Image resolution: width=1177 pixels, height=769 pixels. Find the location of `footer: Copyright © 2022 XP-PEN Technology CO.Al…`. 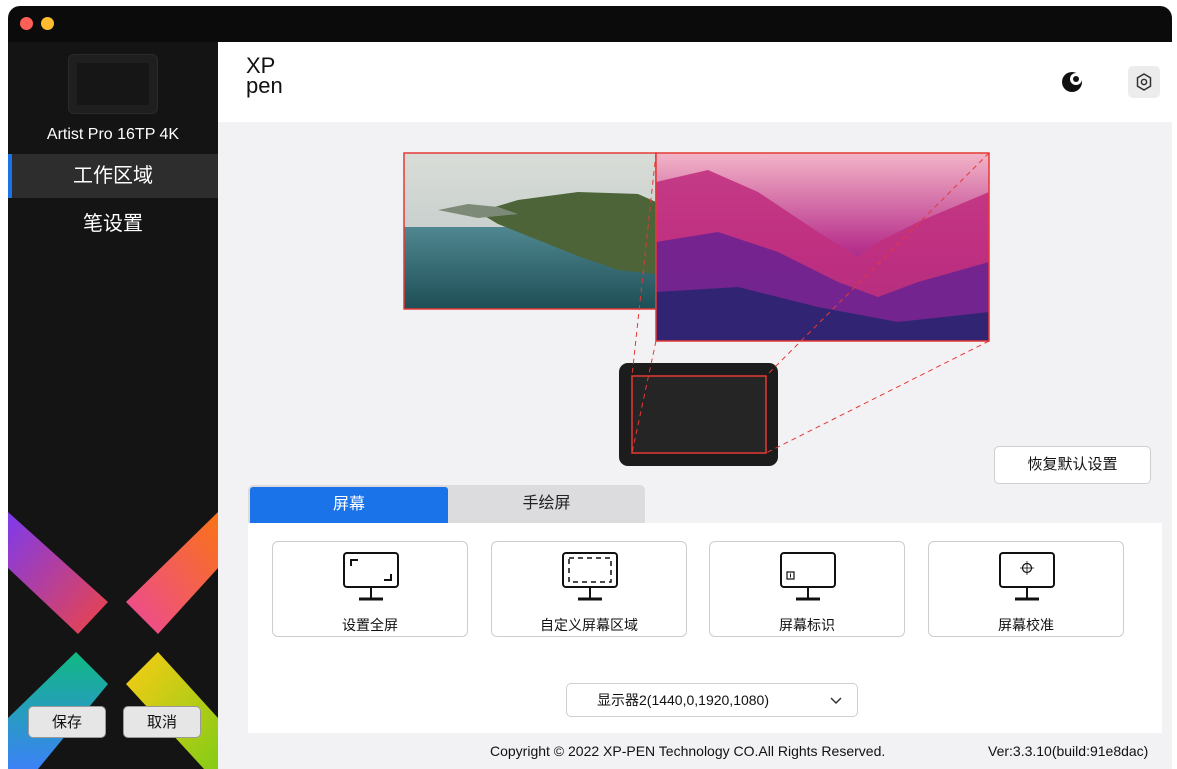

footer: Copyright © 2022 XP-PEN Technology CO.Al… is located at coordinates (695, 751).